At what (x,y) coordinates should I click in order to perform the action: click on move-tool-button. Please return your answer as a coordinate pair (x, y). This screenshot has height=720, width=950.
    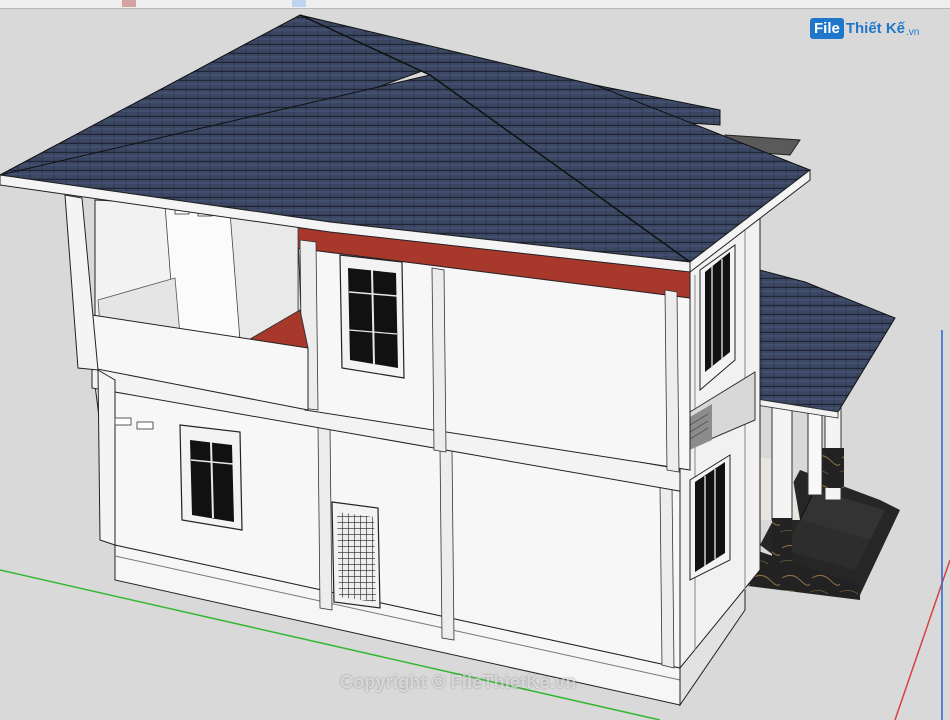
    Looking at the image, I should click on (407, 3).